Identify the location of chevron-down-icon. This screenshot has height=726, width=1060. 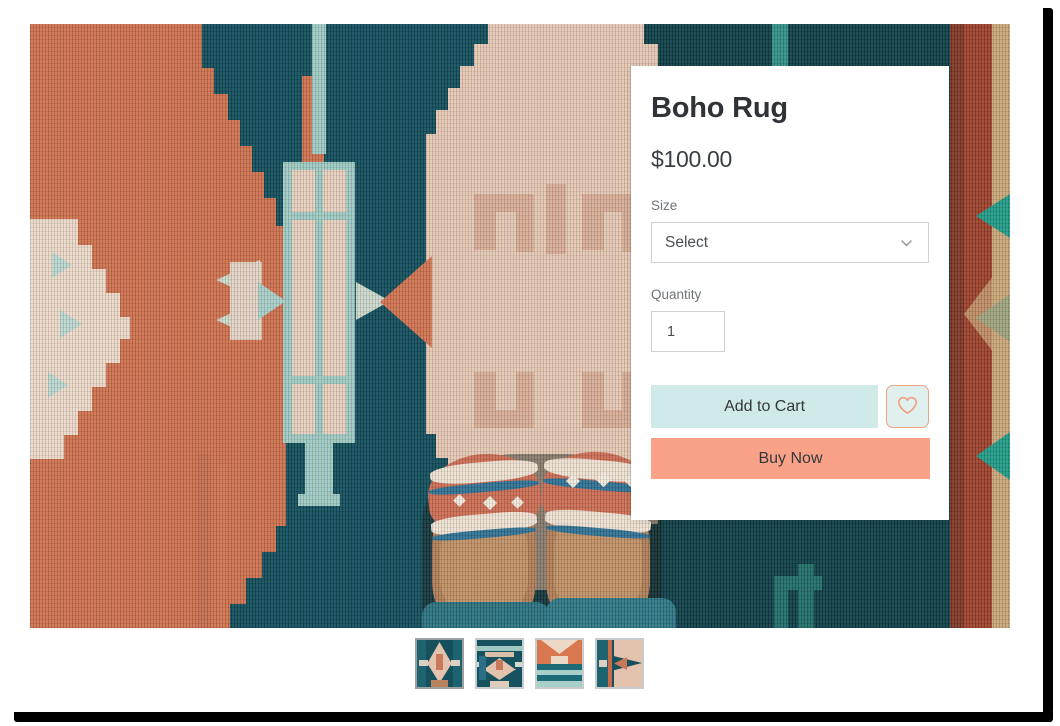
(906, 242).